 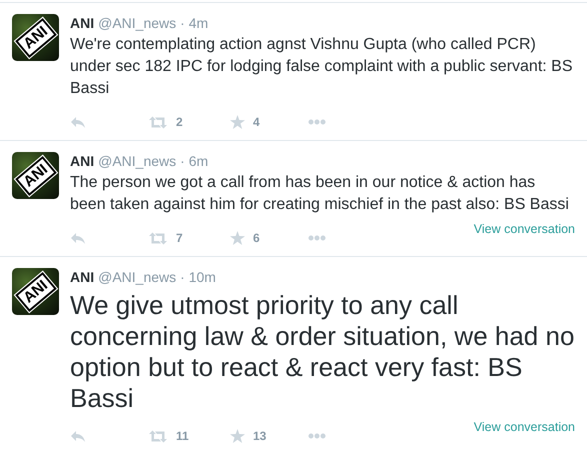 What do you see at coordinates (256, 122) in the screenshot?
I see `favorite-count: 4` at bounding box center [256, 122].